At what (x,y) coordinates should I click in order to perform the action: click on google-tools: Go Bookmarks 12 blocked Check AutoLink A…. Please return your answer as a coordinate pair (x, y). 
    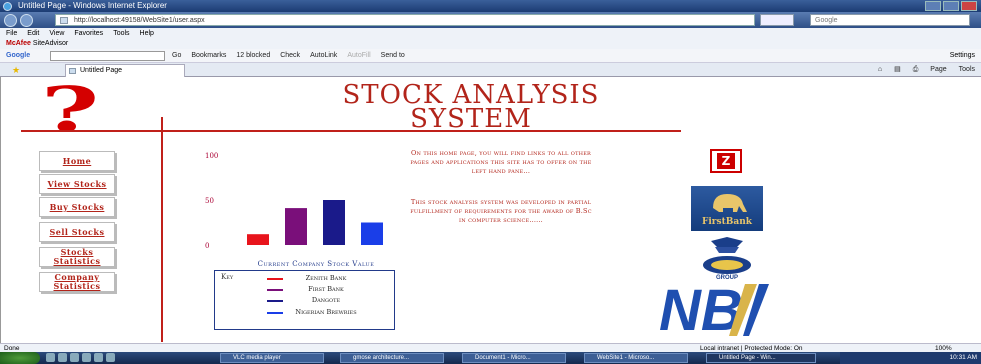
    Looking at the image, I should click on (288, 56).